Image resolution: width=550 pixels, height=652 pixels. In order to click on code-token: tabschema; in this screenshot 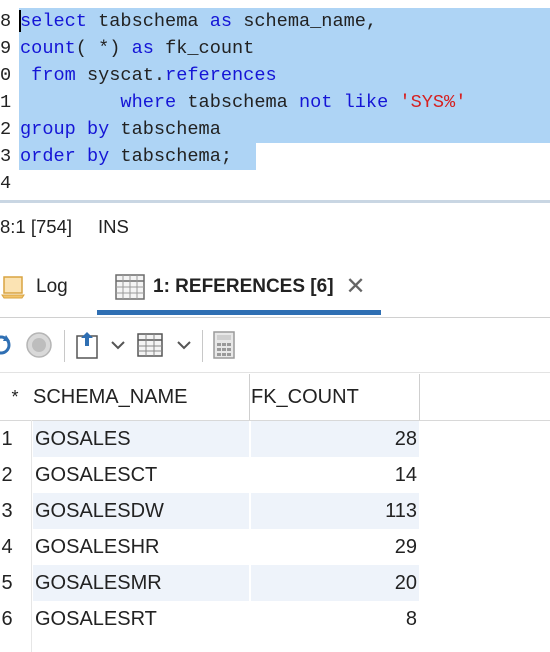, I will do `click(171, 156)`.